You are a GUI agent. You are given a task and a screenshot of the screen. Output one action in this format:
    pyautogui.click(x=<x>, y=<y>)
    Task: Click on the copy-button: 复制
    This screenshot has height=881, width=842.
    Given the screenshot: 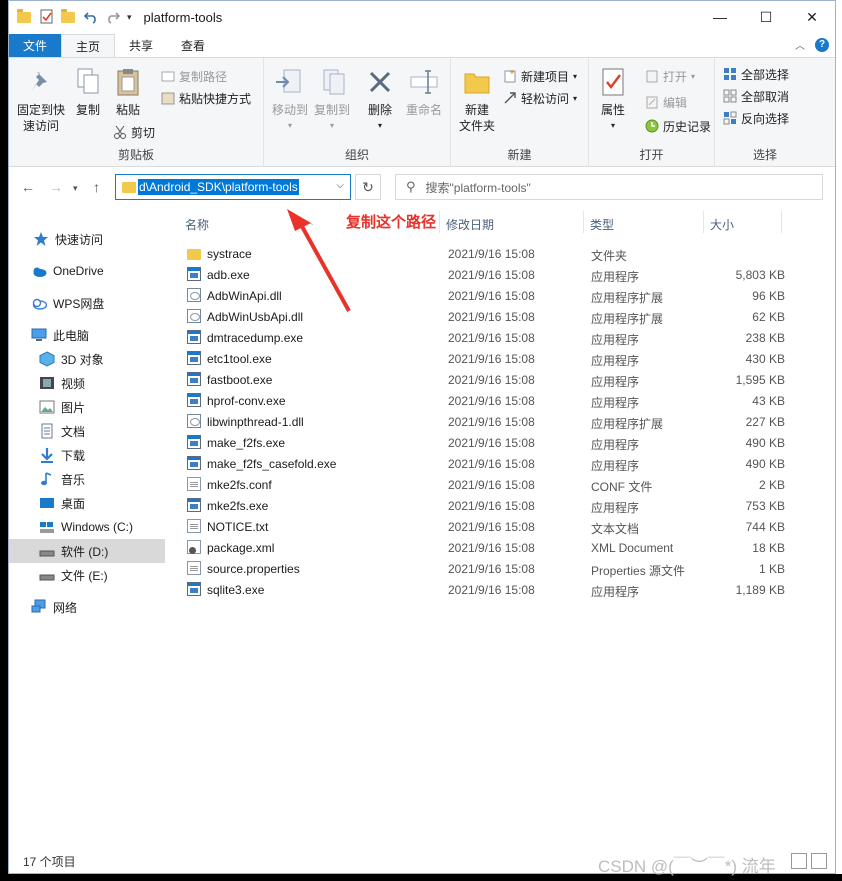 What is the action you would take?
    pyautogui.click(x=88, y=92)
    